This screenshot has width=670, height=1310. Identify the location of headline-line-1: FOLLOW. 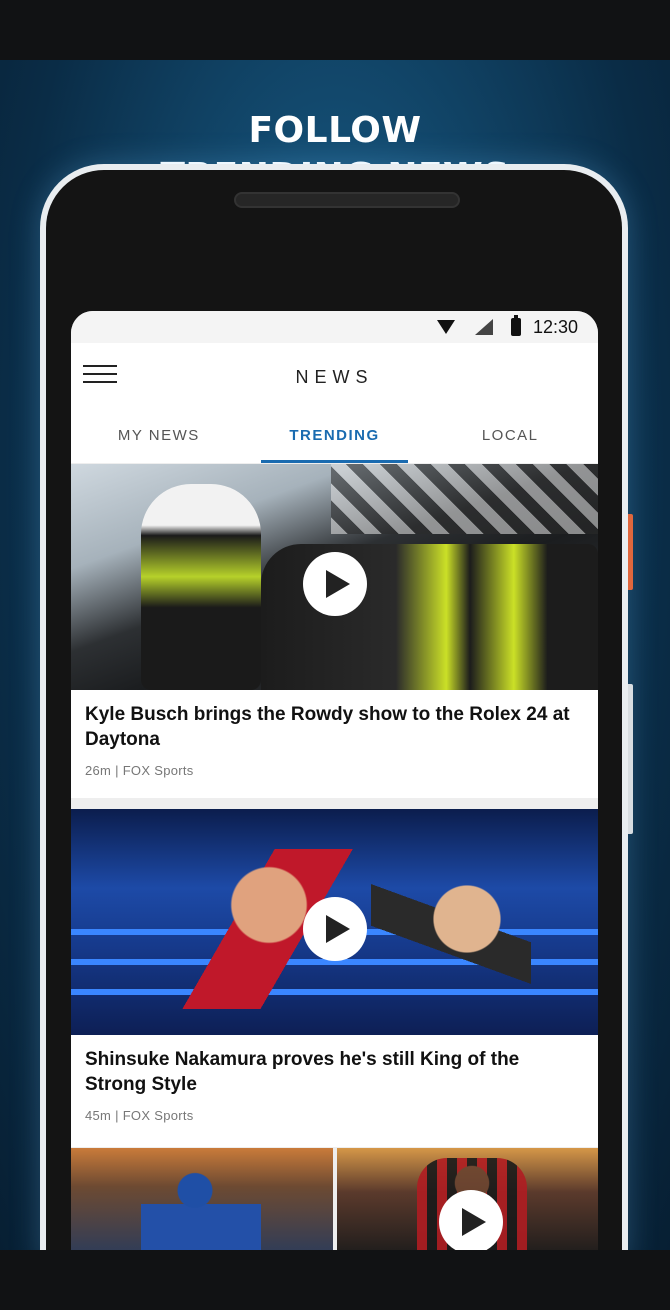
(335, 130).